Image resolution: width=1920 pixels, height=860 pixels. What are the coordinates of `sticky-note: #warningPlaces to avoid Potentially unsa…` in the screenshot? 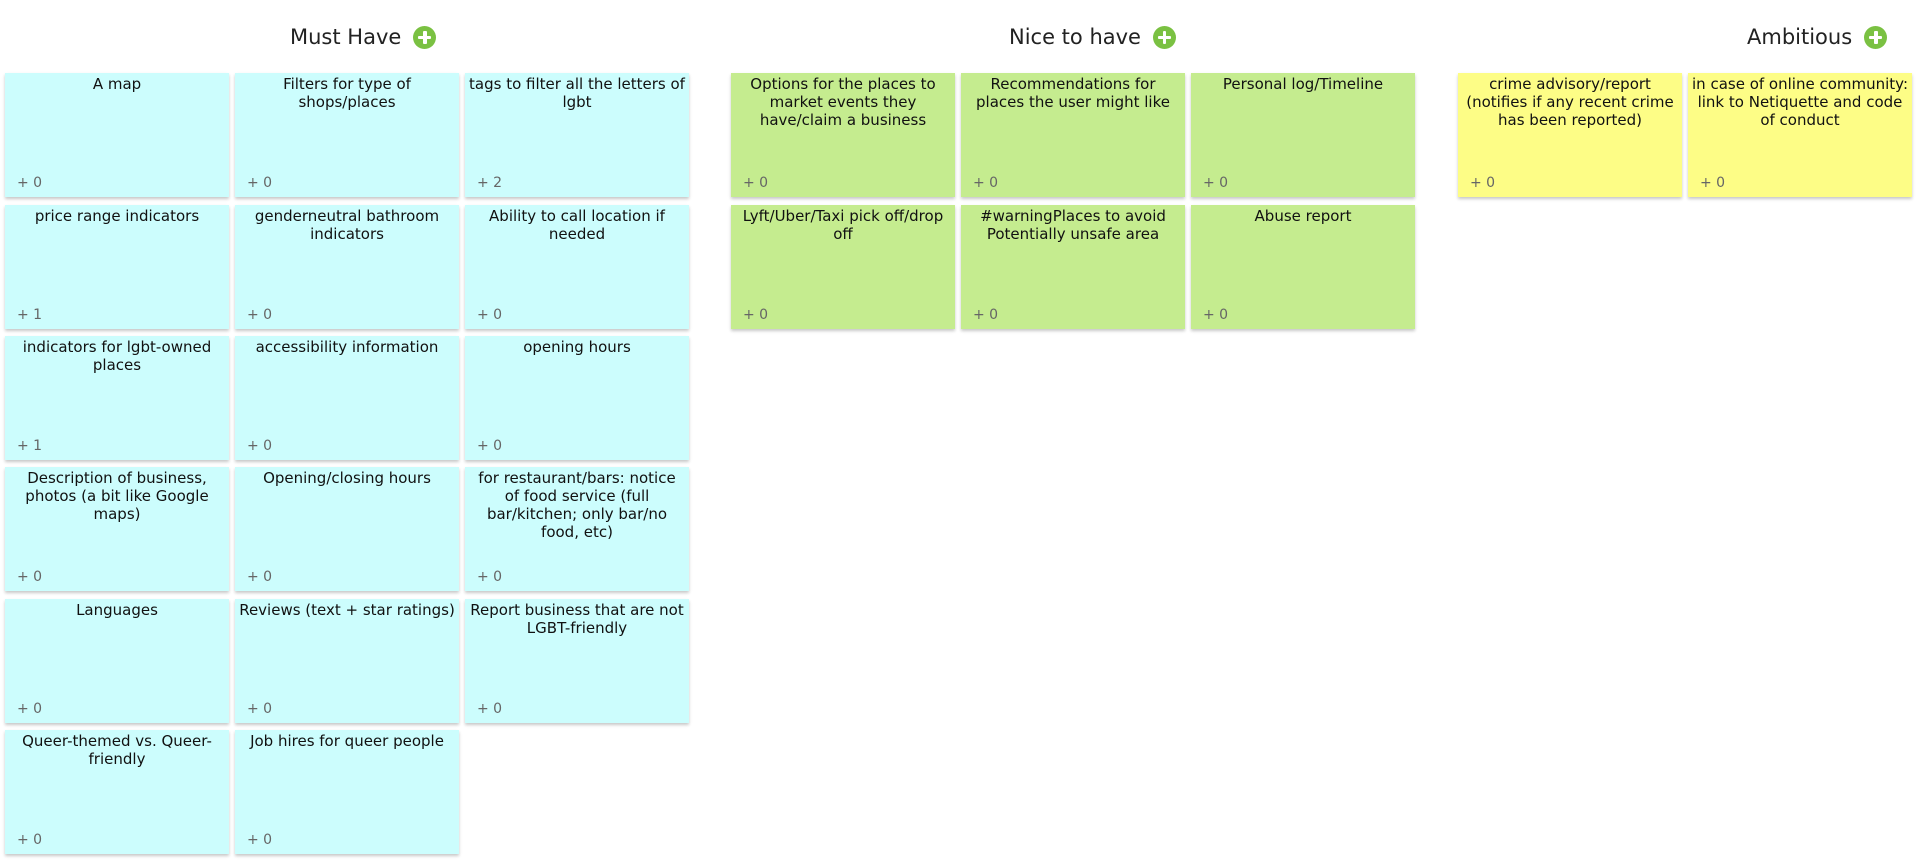 It's located at (1073, 267).